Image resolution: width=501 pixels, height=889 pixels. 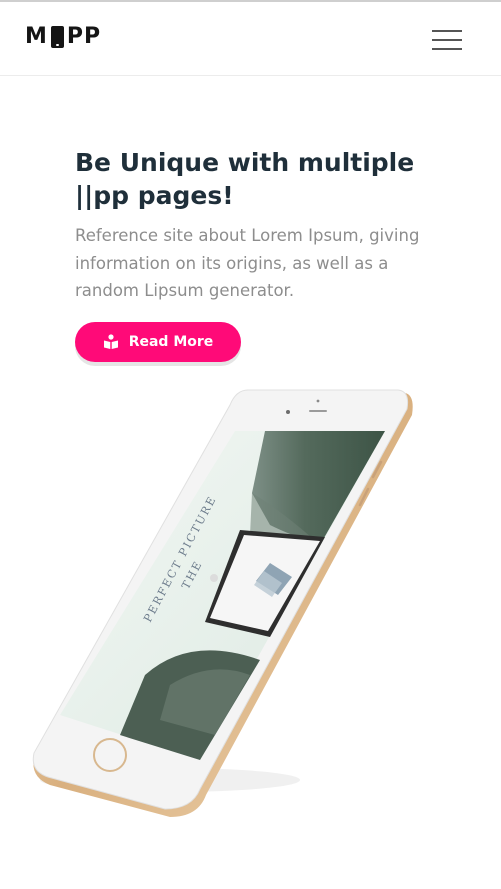 I want to click on phone-logo-icon, so click(x=57, y=36).